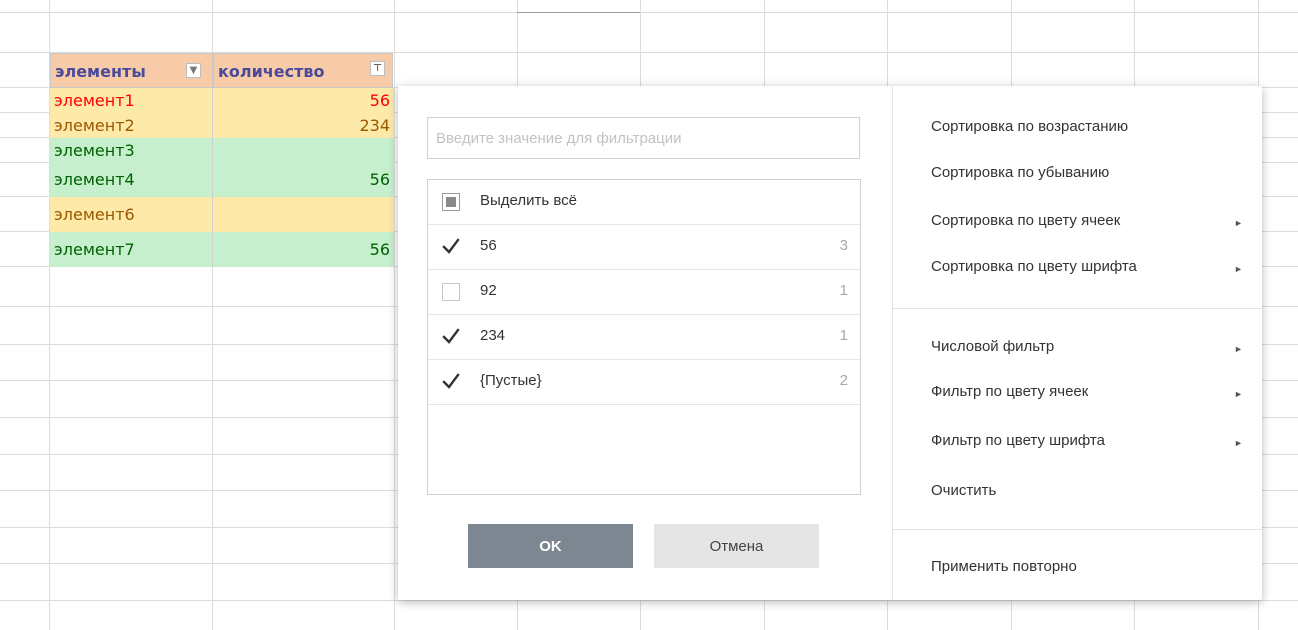  I want to click on cell-element-name: элемент4, so click(131, 180).